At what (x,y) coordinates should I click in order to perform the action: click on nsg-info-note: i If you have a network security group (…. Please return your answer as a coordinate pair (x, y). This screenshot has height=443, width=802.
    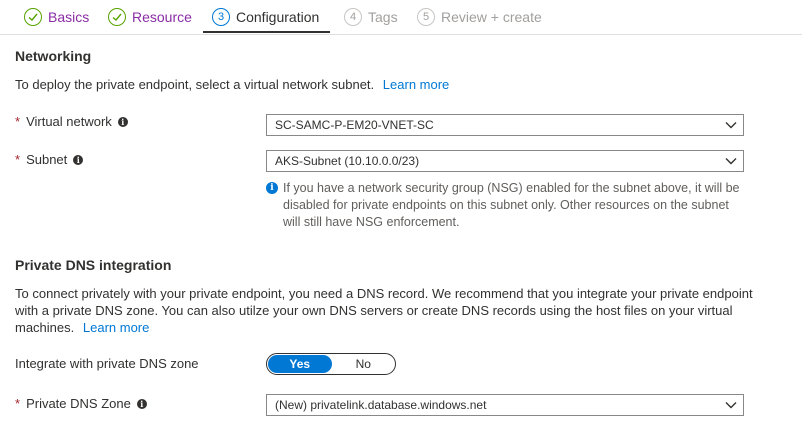
    Looking at the image, I should click on (505, 205).